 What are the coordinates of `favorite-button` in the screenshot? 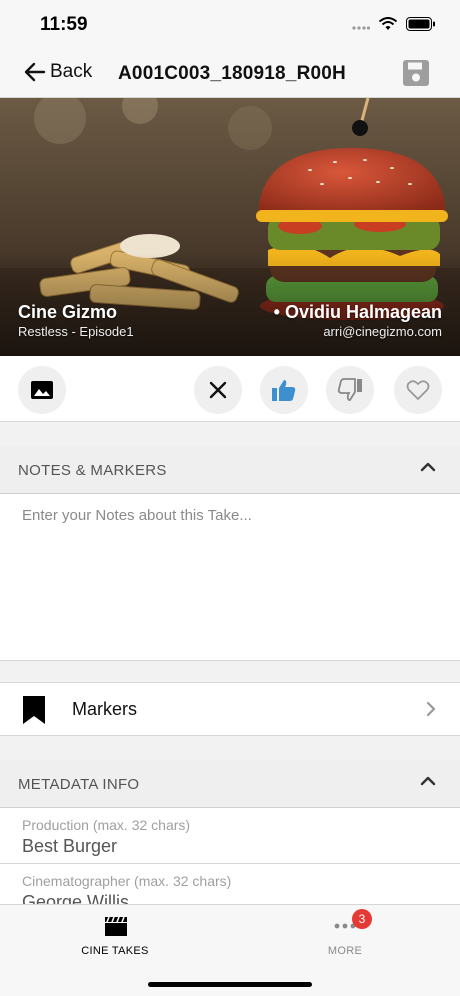 It's located at (418, 390).